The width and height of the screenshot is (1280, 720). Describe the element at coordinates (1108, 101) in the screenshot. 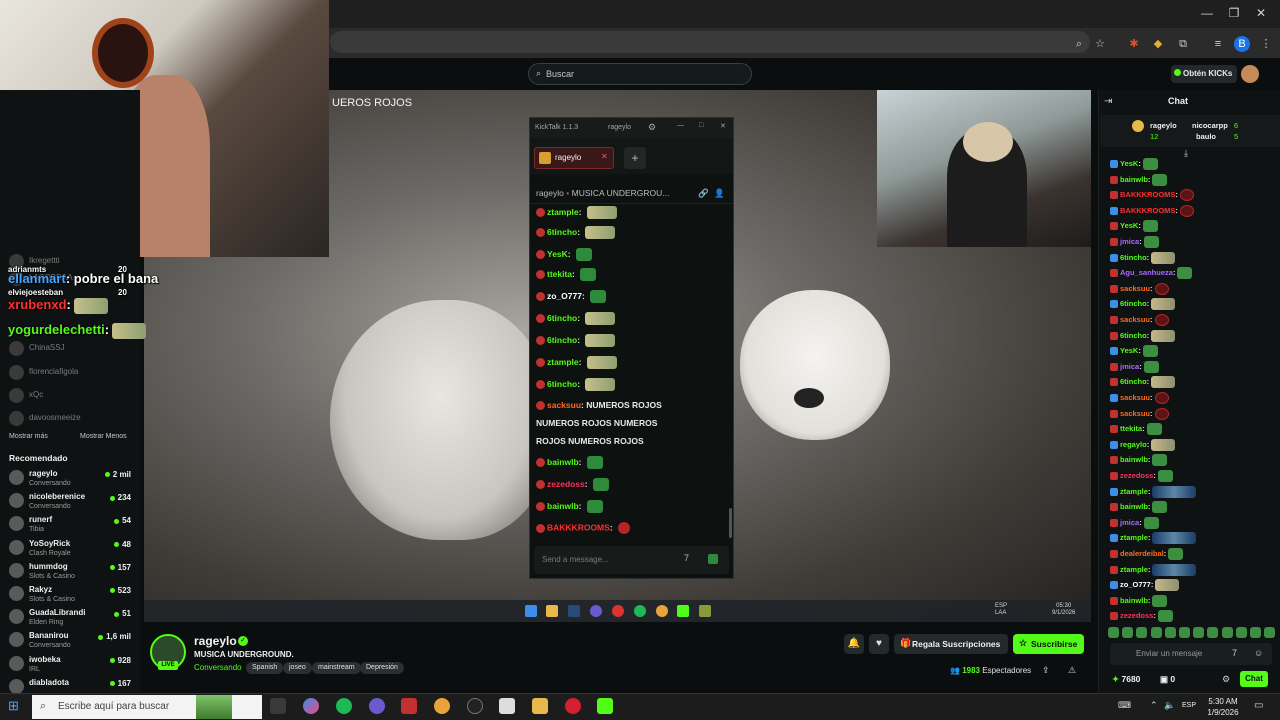

I see `chat-collapse-icon: ⇥` at that location.